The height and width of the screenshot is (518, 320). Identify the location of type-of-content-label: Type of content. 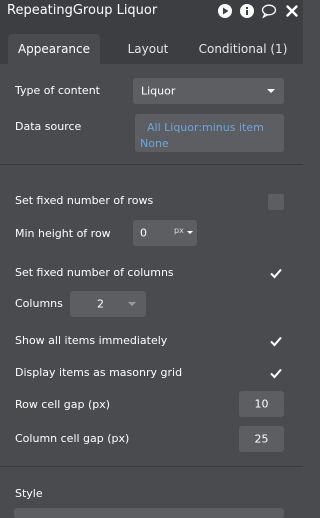
(57, 90).